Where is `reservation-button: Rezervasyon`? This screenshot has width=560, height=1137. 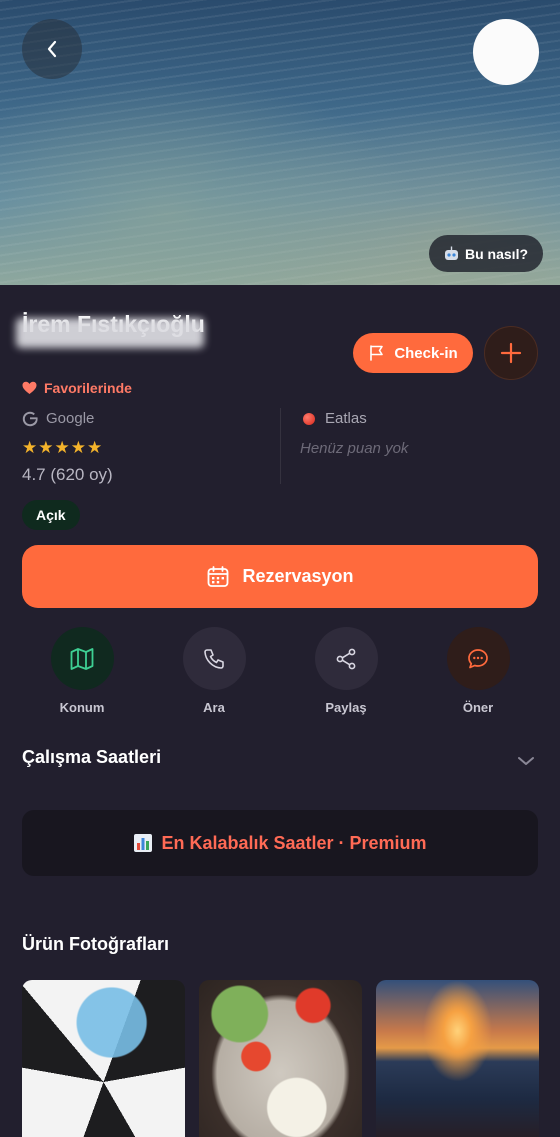
reservation-button: Rezervasyon is located at coordinates (280, 576).